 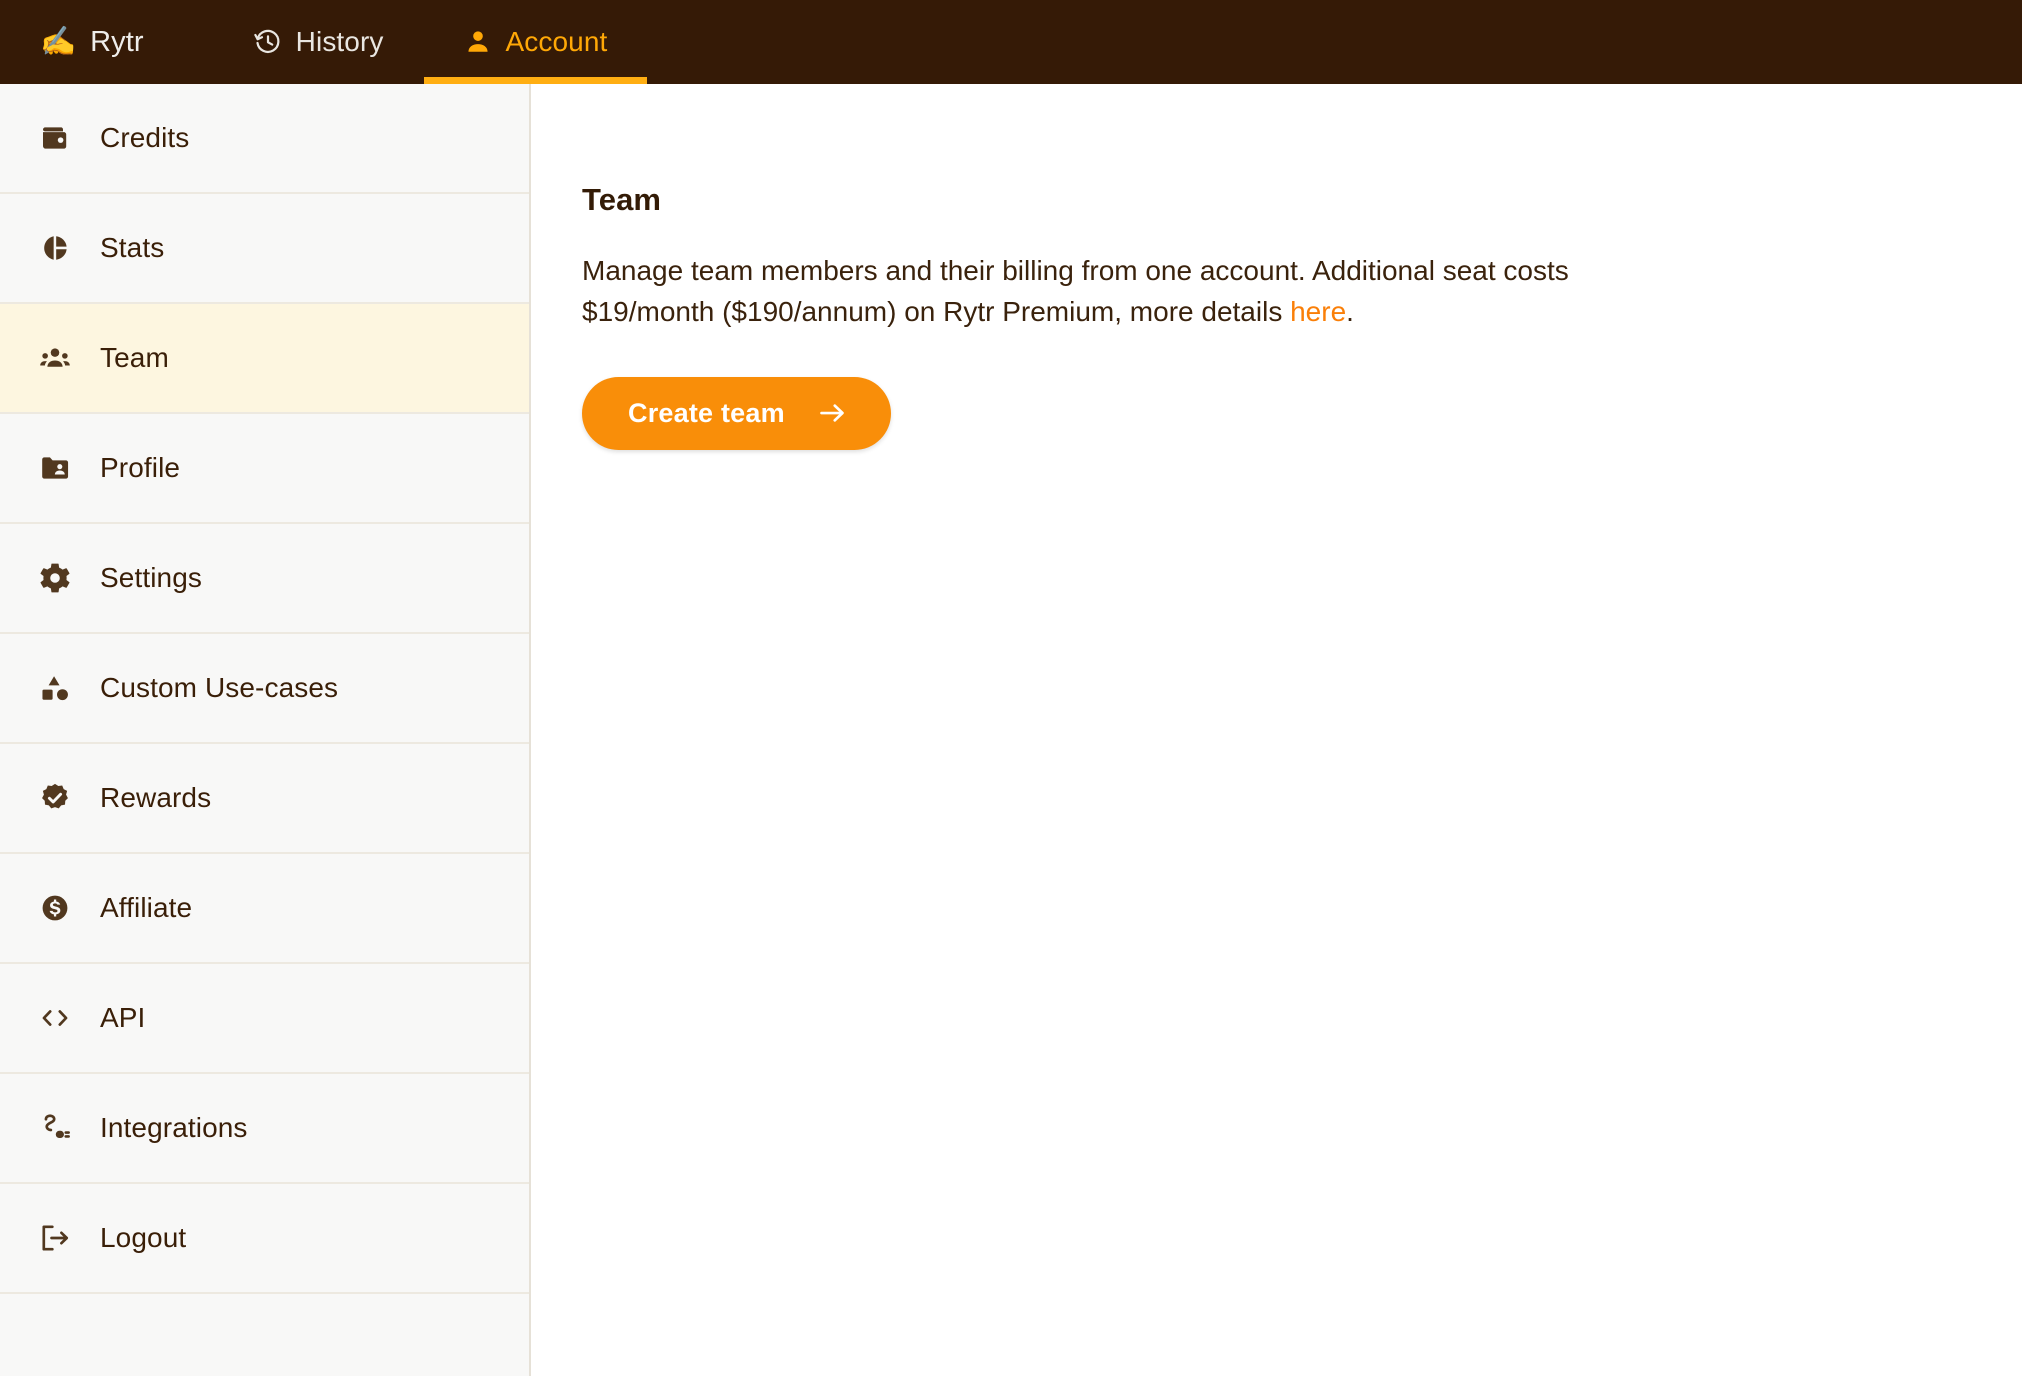 I want to click on history-clock-icon, so click(x=267, y=42).